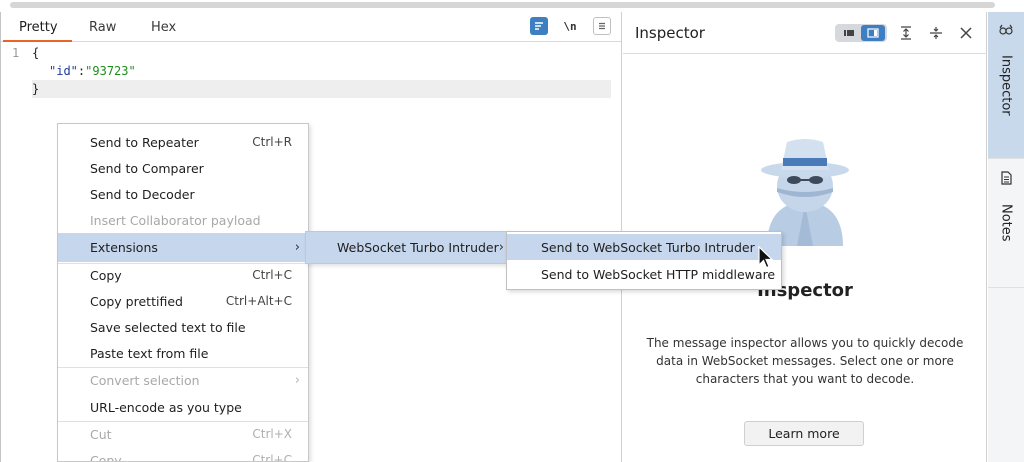  What do you see at coordinates (906, 33) in the screenshot?
I see `expand-all-icon` at bounding box center [906, 33].